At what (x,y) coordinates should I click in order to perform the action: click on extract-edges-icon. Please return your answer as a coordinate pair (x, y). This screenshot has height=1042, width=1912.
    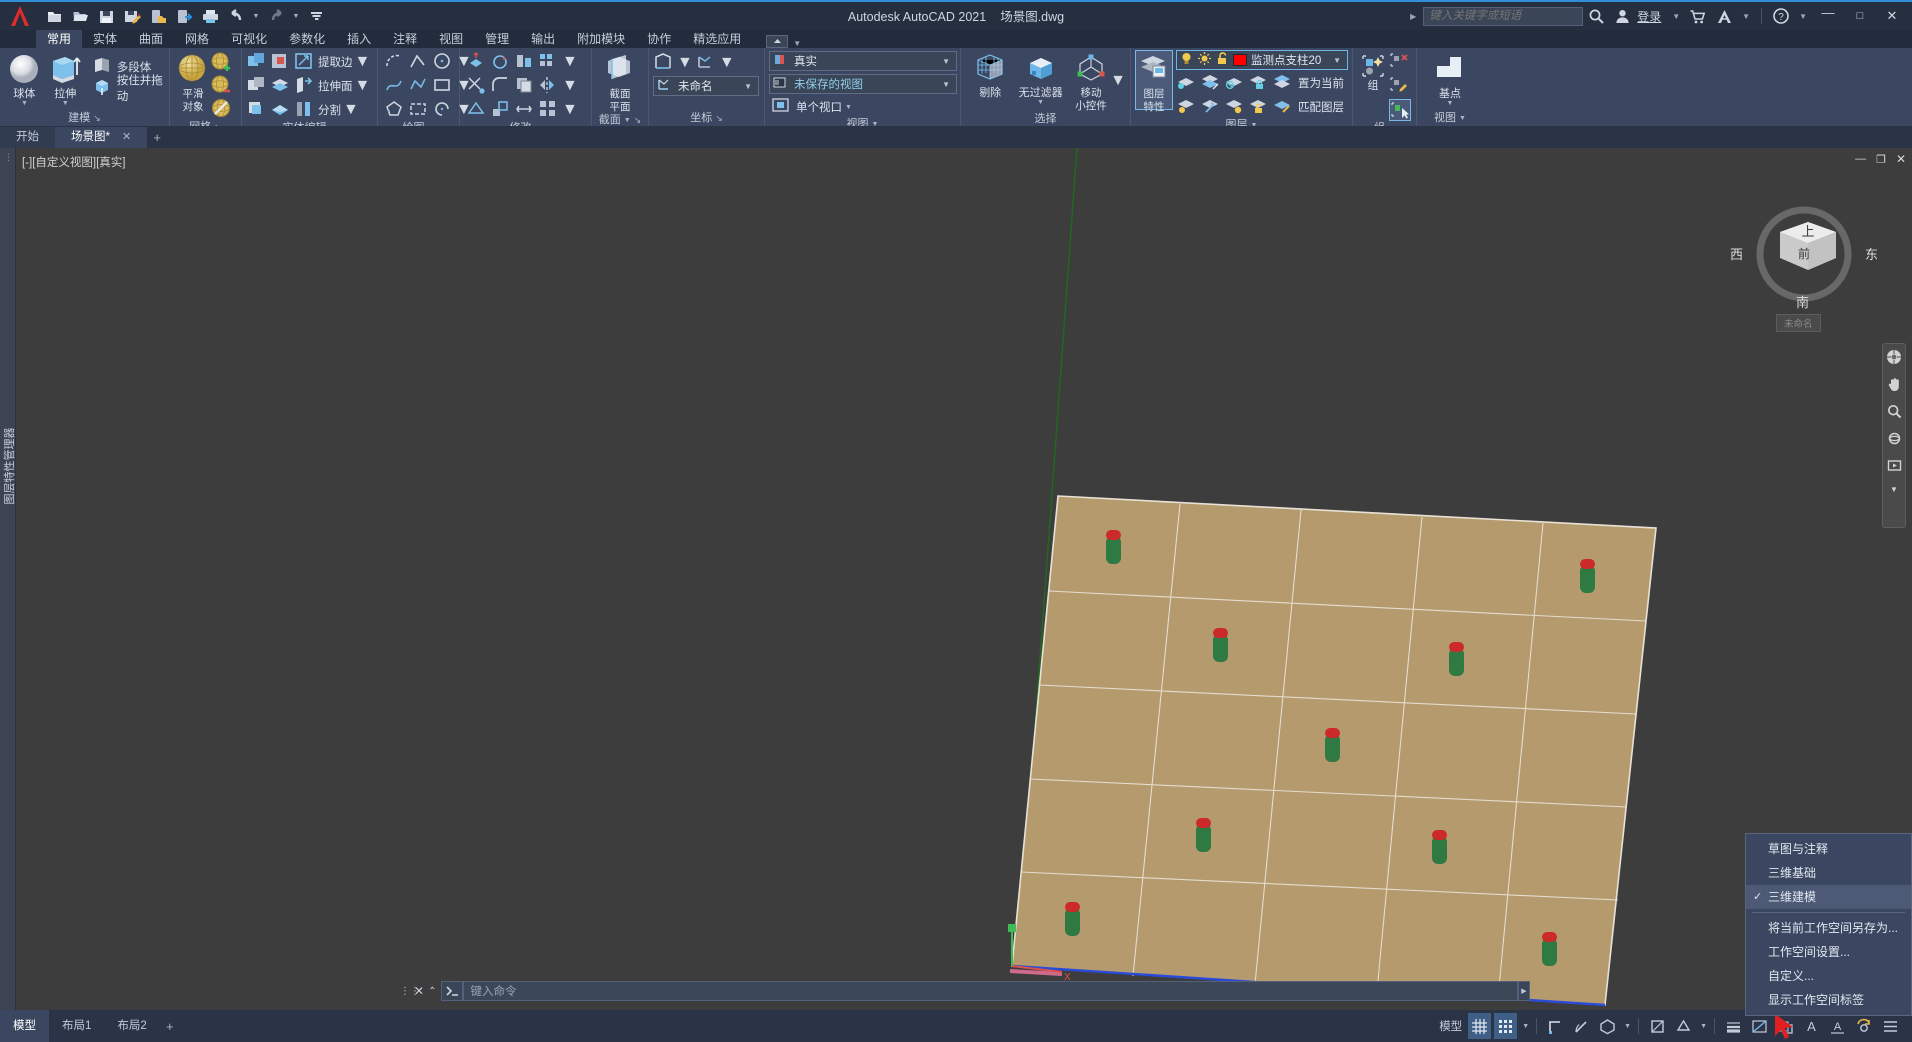
    Looking at the image, I should click on (305, 62).